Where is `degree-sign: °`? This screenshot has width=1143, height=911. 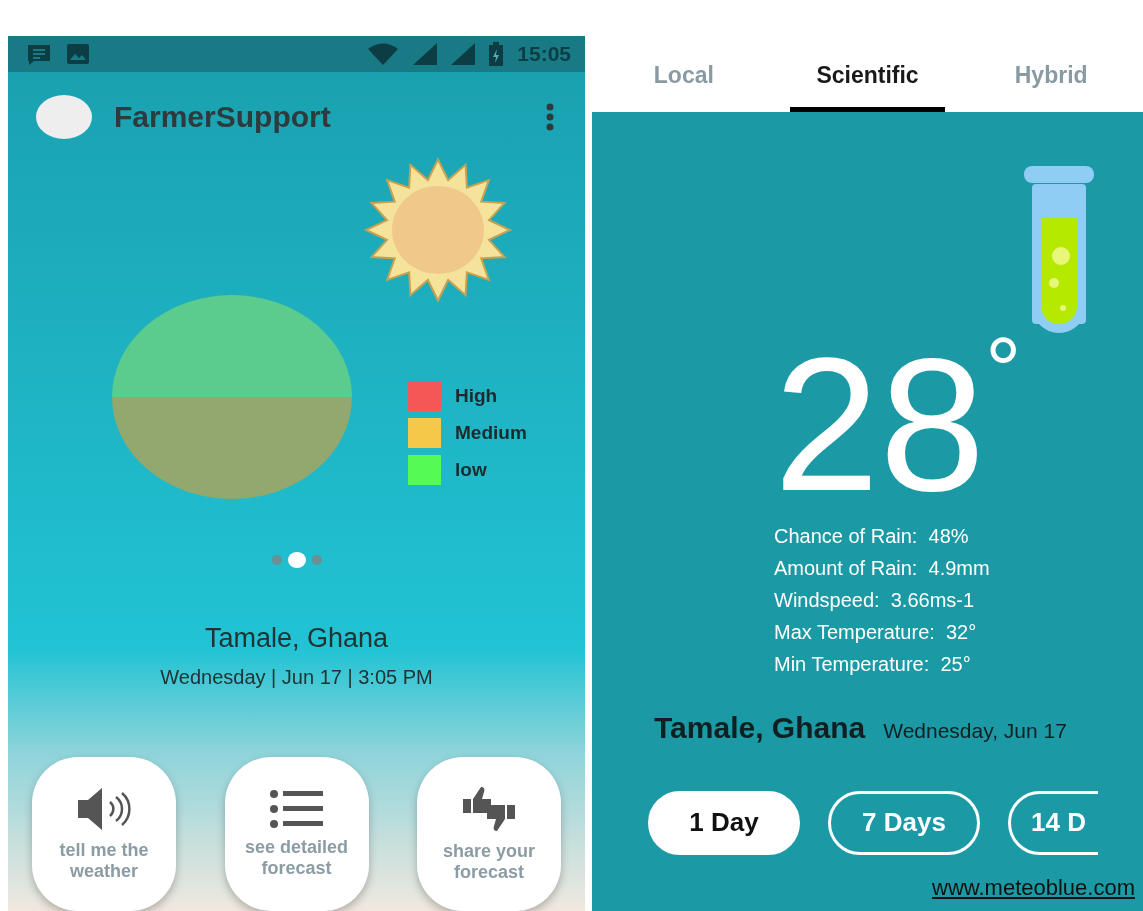
degree-sign: ° is located at coordinates (1003, 370).